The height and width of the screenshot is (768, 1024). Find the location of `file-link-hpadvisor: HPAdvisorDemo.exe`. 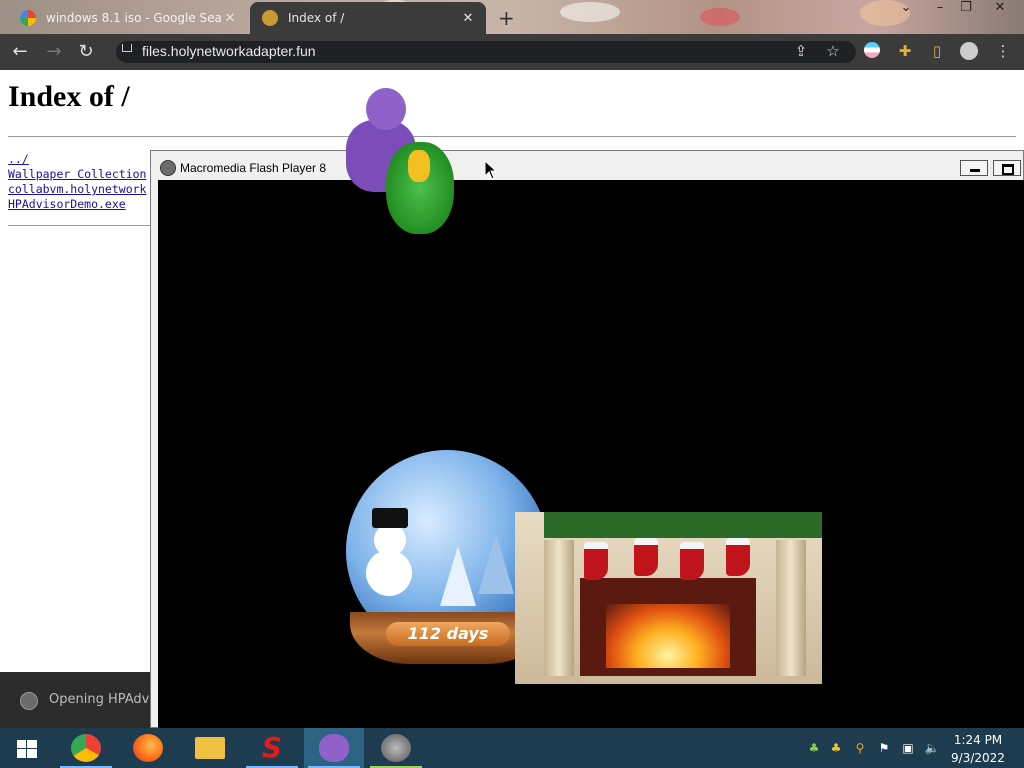

file-link-hpadvisor: HPAdvisorDemo.exe is located at coordinates (79, 204).